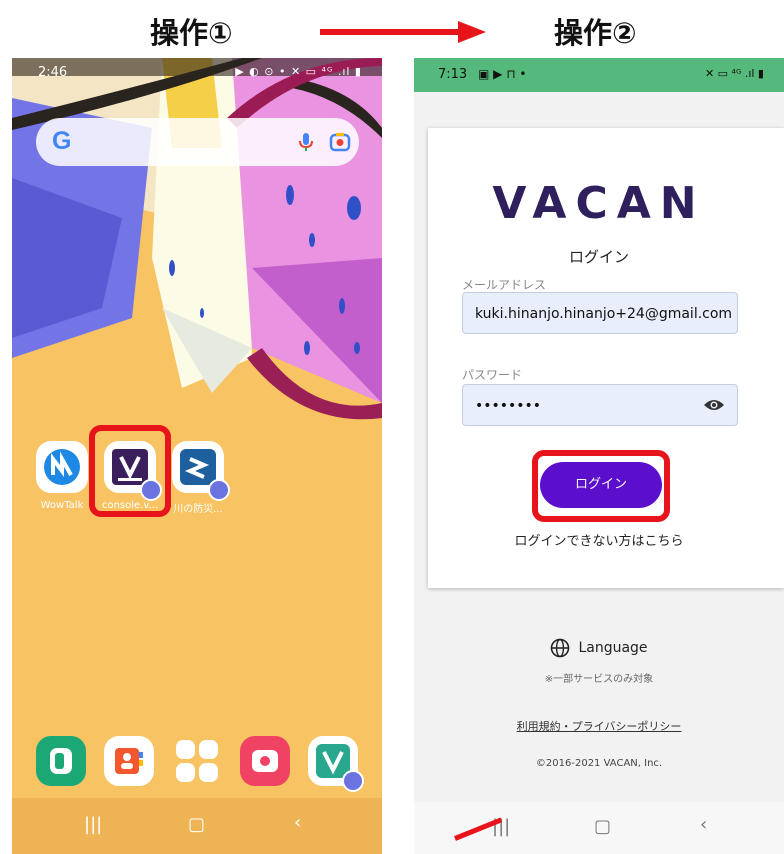 The height and width of the screenshot is (854, 784). Describe the element at coordinates (93, 824) in the screenshot. I see `recents-button: |||` at that location.